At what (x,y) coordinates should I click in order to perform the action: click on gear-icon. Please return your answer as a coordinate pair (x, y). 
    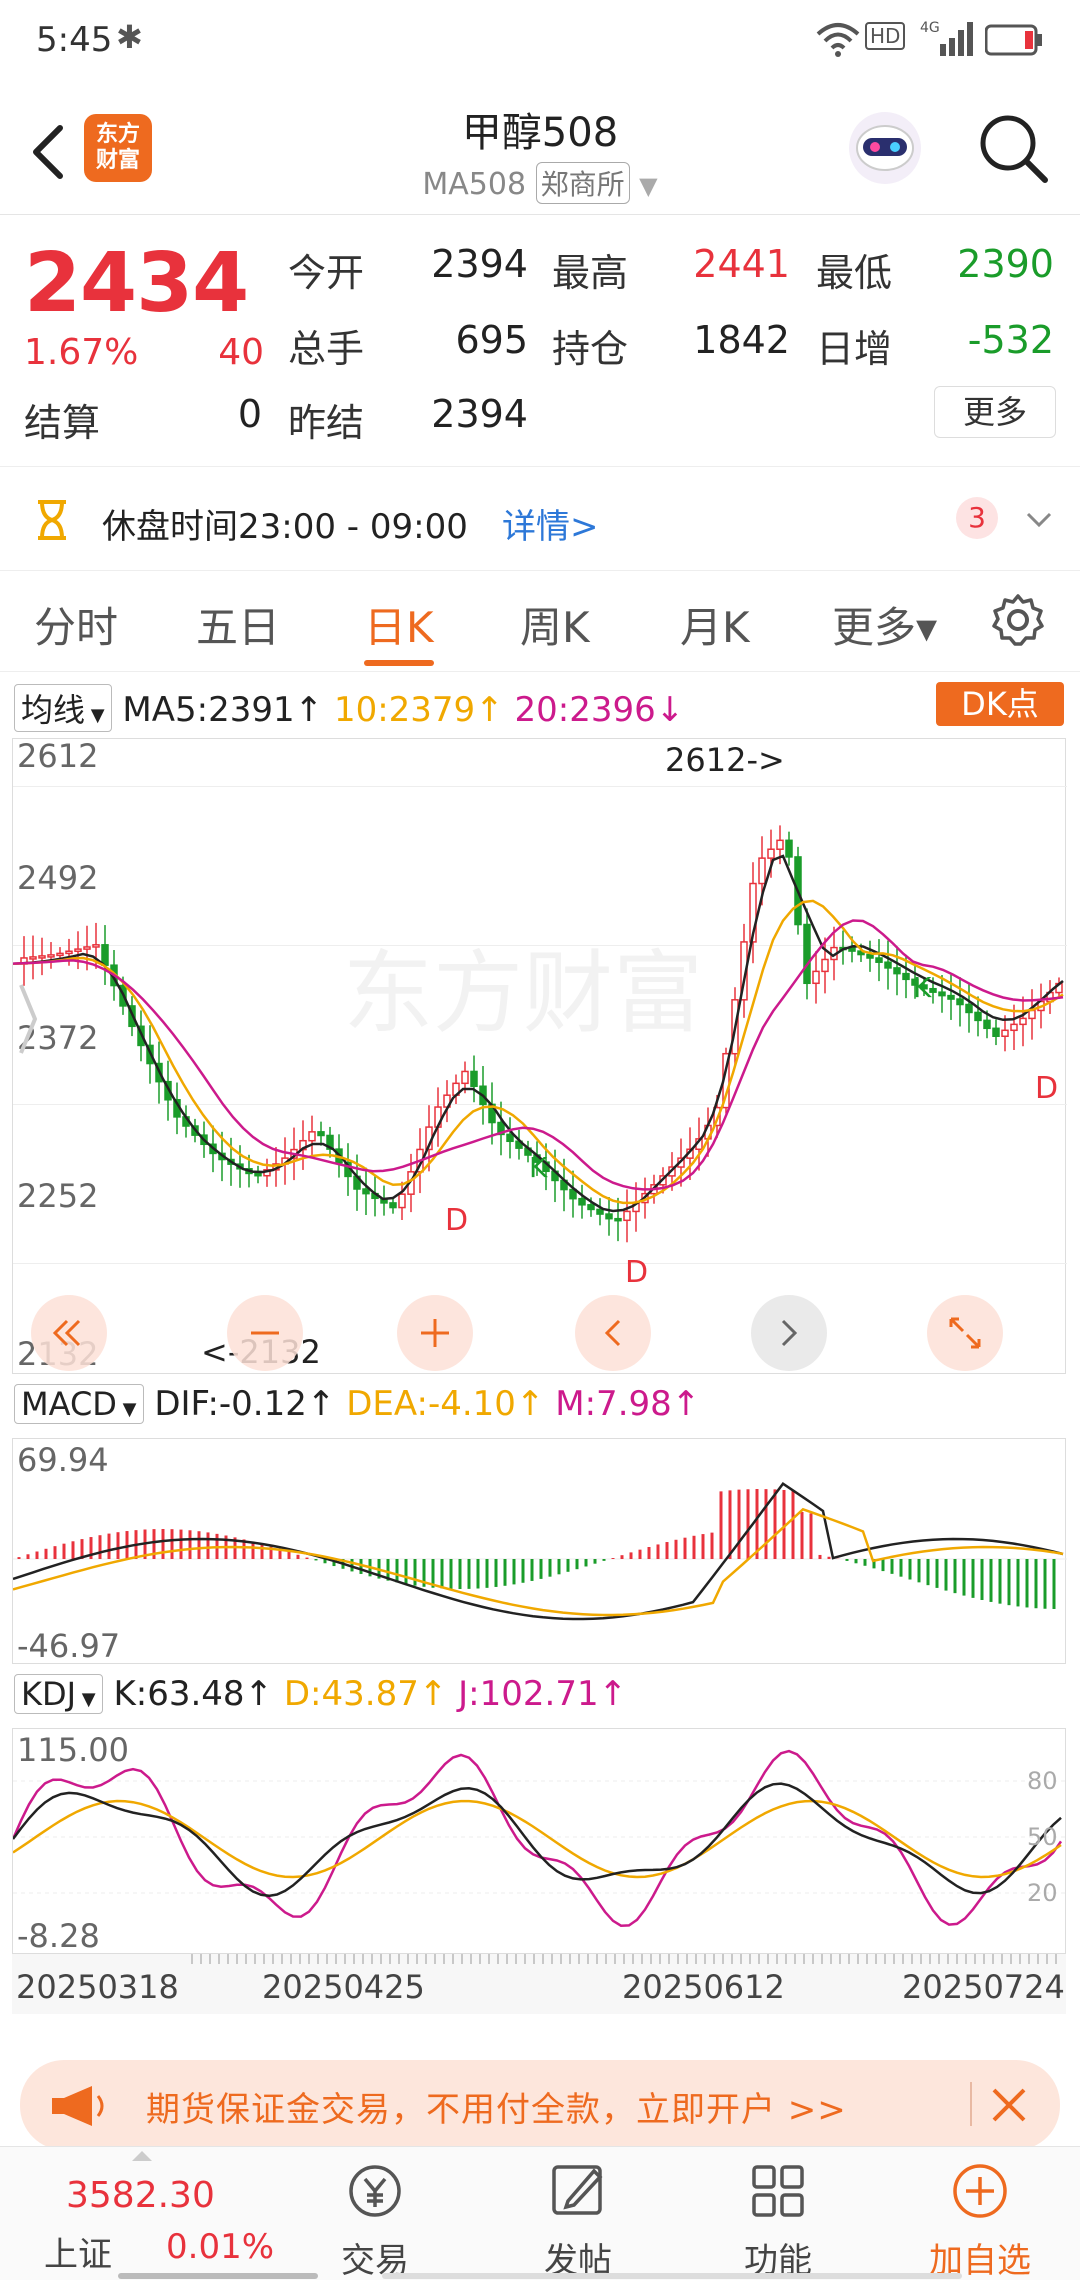
    Looking at the image, I should click on (1018, 620).